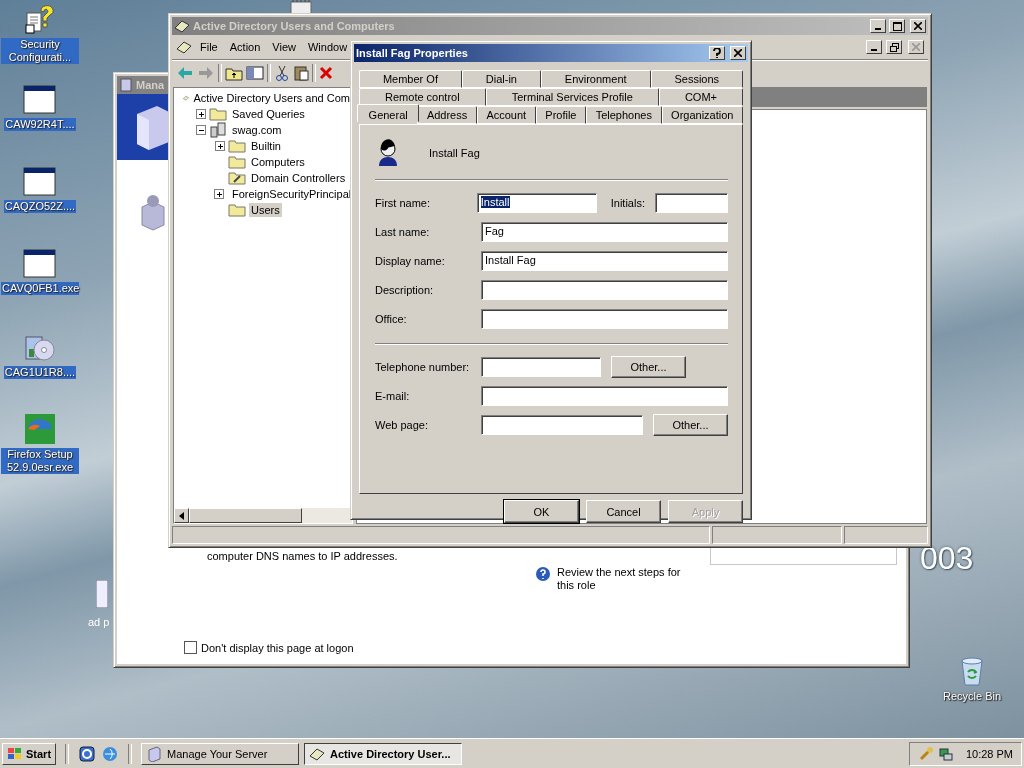  I want to click on start-button: Start, so click(29, 753).